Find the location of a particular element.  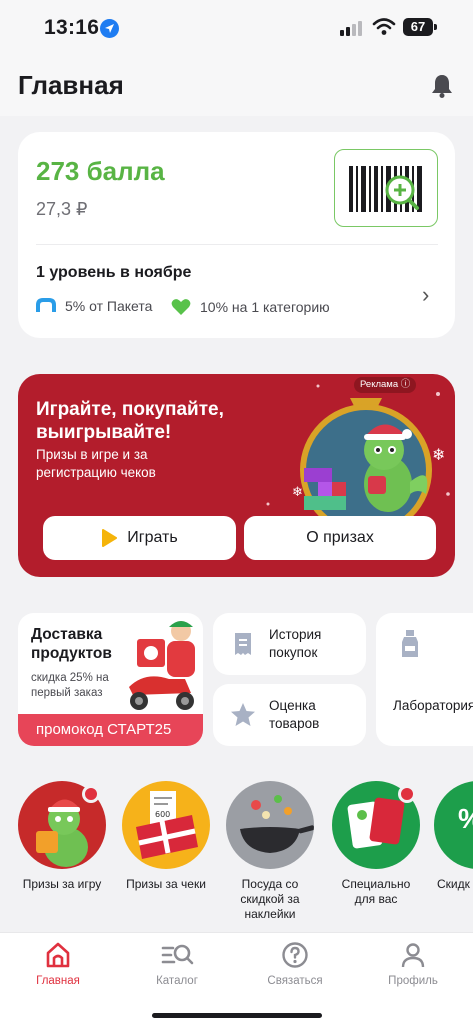

location-arrow-icon is located at coordinates (109, 28).